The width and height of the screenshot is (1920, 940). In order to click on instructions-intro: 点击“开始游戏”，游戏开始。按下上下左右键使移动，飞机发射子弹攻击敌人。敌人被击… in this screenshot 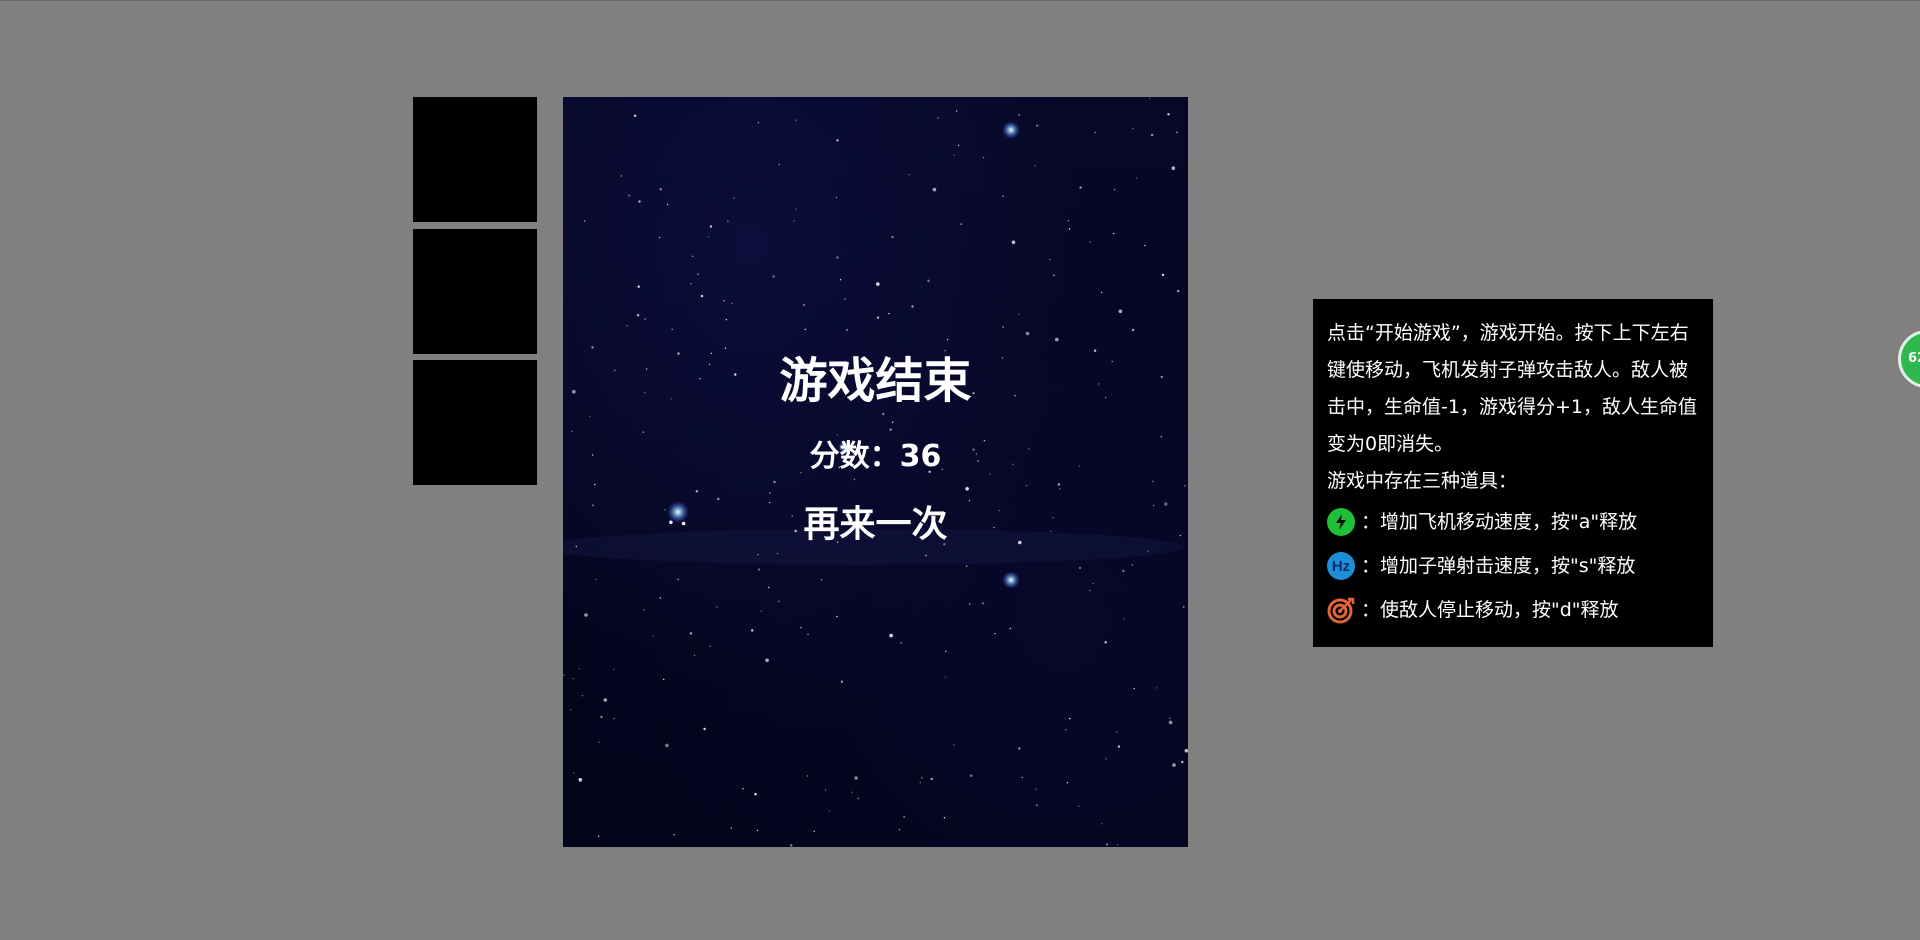, I will do `click(1512, 388)`.